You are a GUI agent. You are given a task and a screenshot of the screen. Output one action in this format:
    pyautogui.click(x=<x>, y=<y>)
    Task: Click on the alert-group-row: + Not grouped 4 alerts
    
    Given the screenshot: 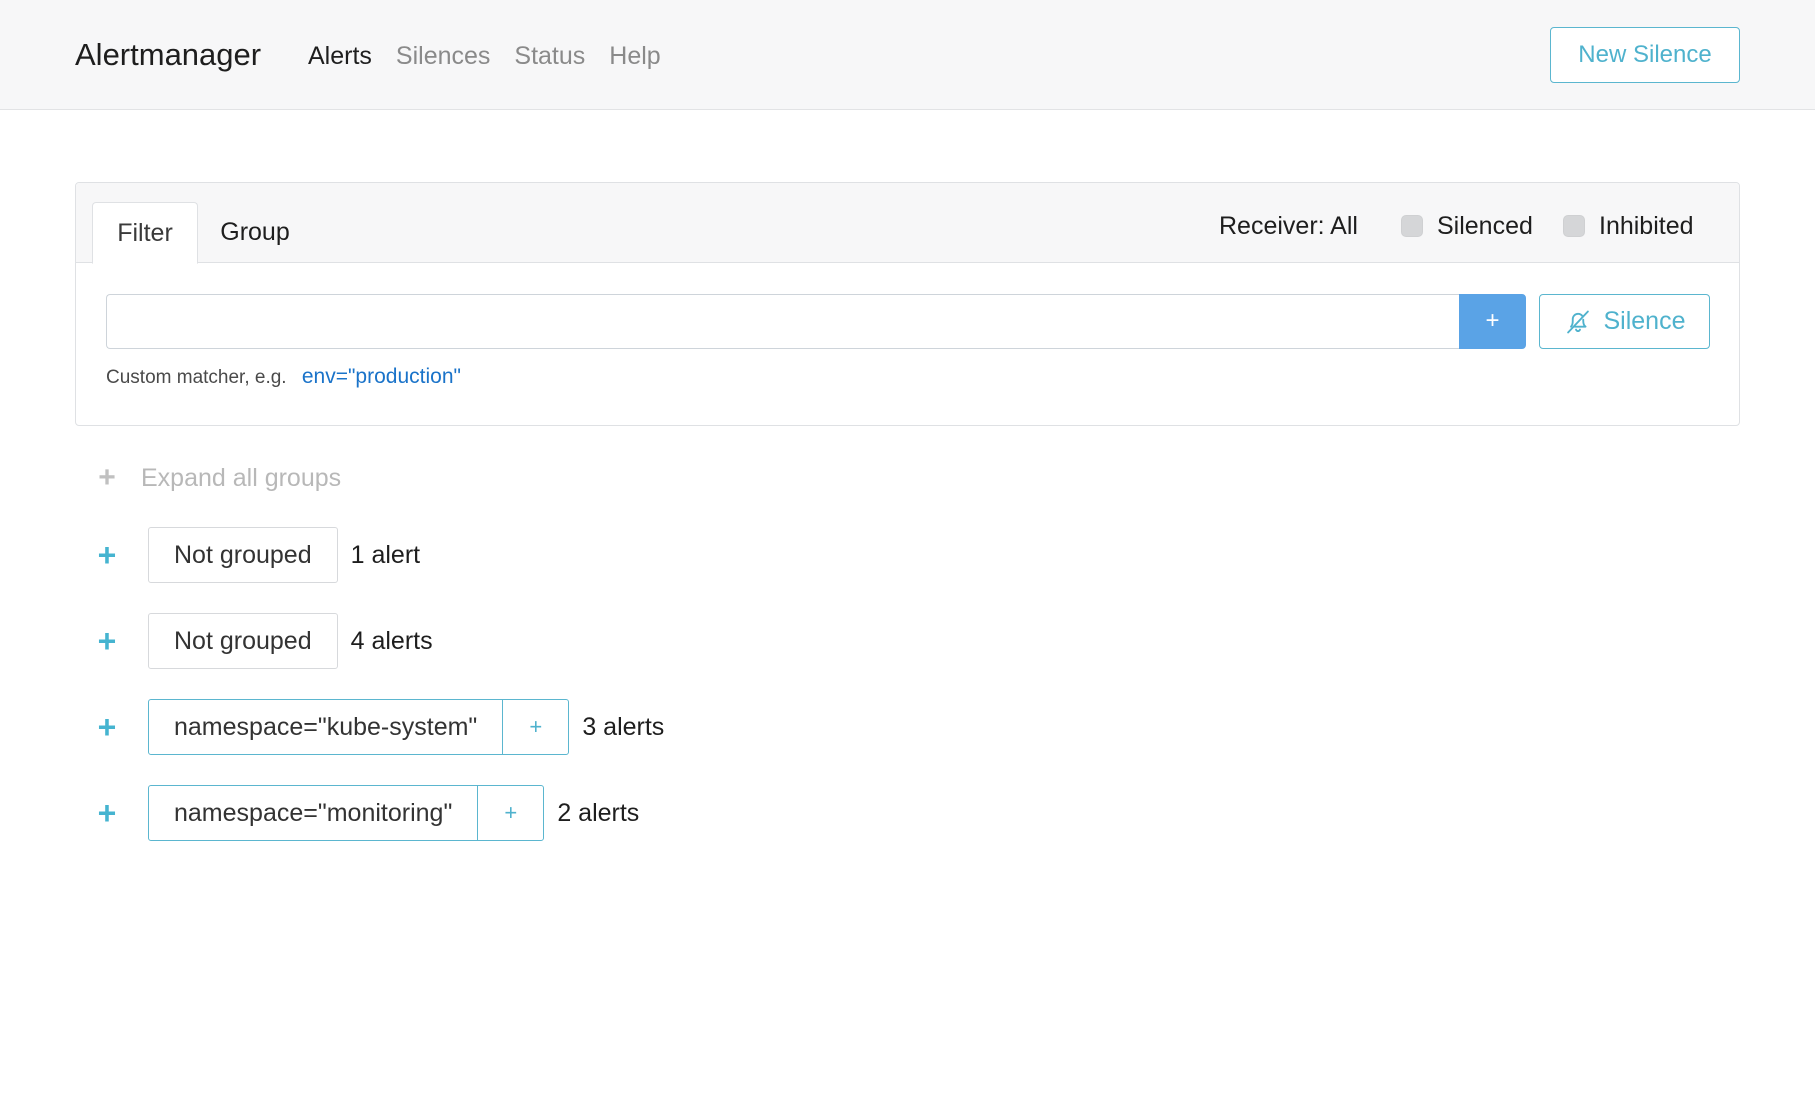 What is the action you would take?
    pyautogui.click(x=264, y=641)
    